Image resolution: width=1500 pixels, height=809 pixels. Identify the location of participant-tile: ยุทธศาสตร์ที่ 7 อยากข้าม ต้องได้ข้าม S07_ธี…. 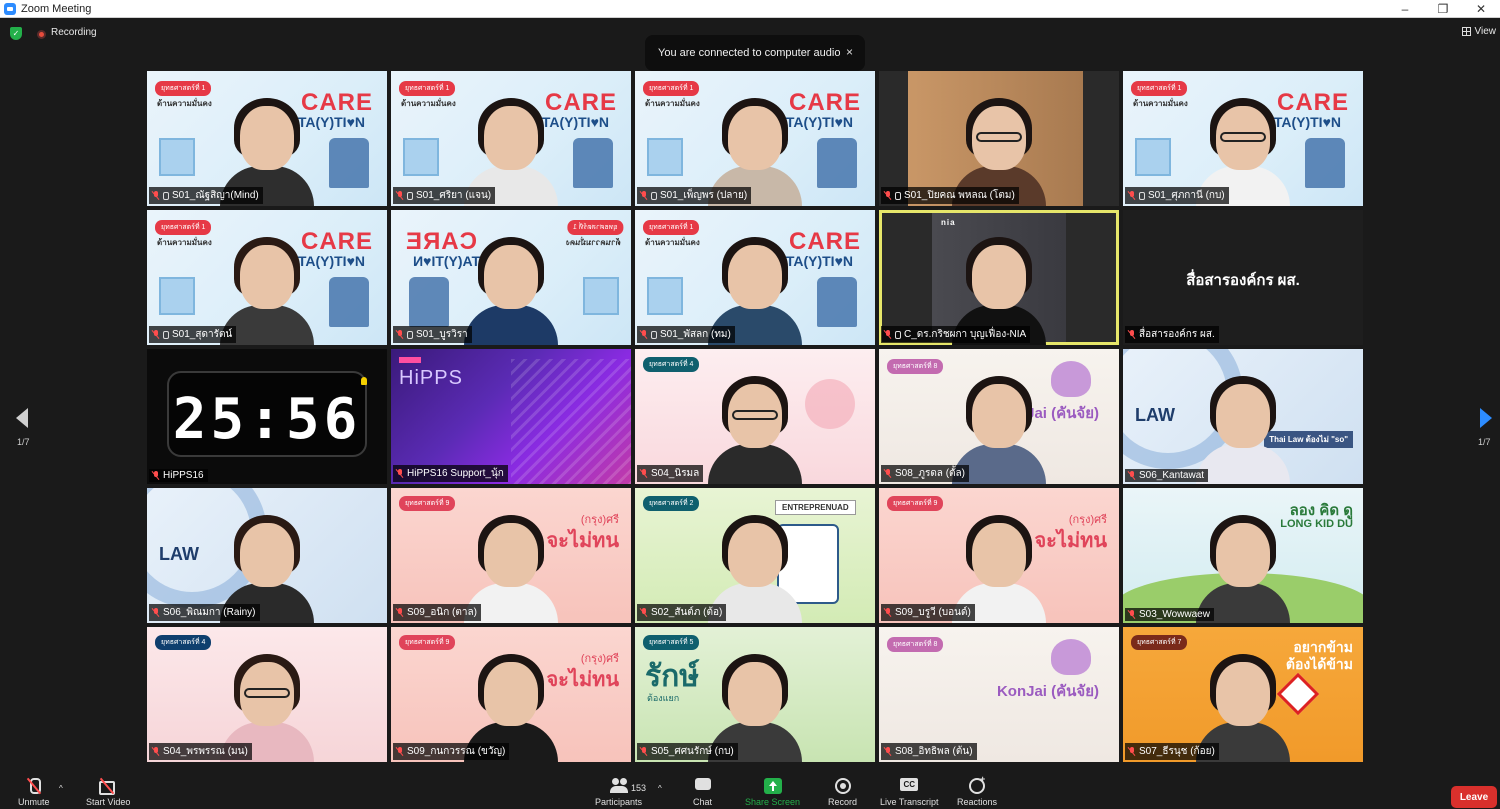
(1243, 694).